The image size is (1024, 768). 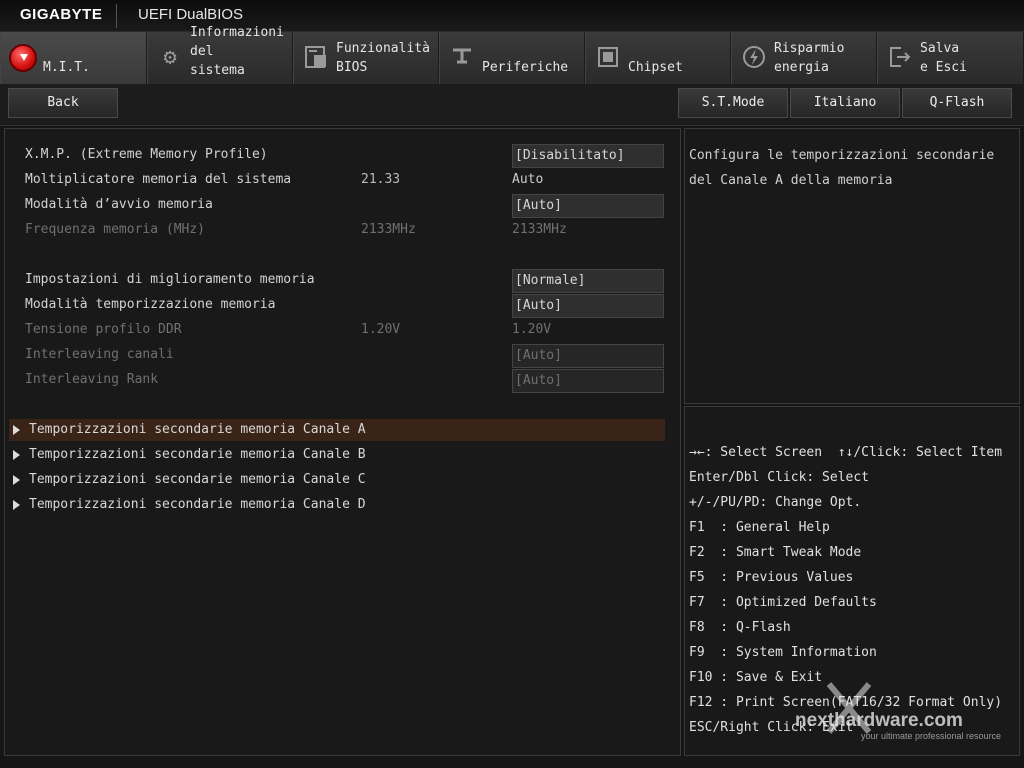 I want to click on title-divider, so click(x=116, y=16).